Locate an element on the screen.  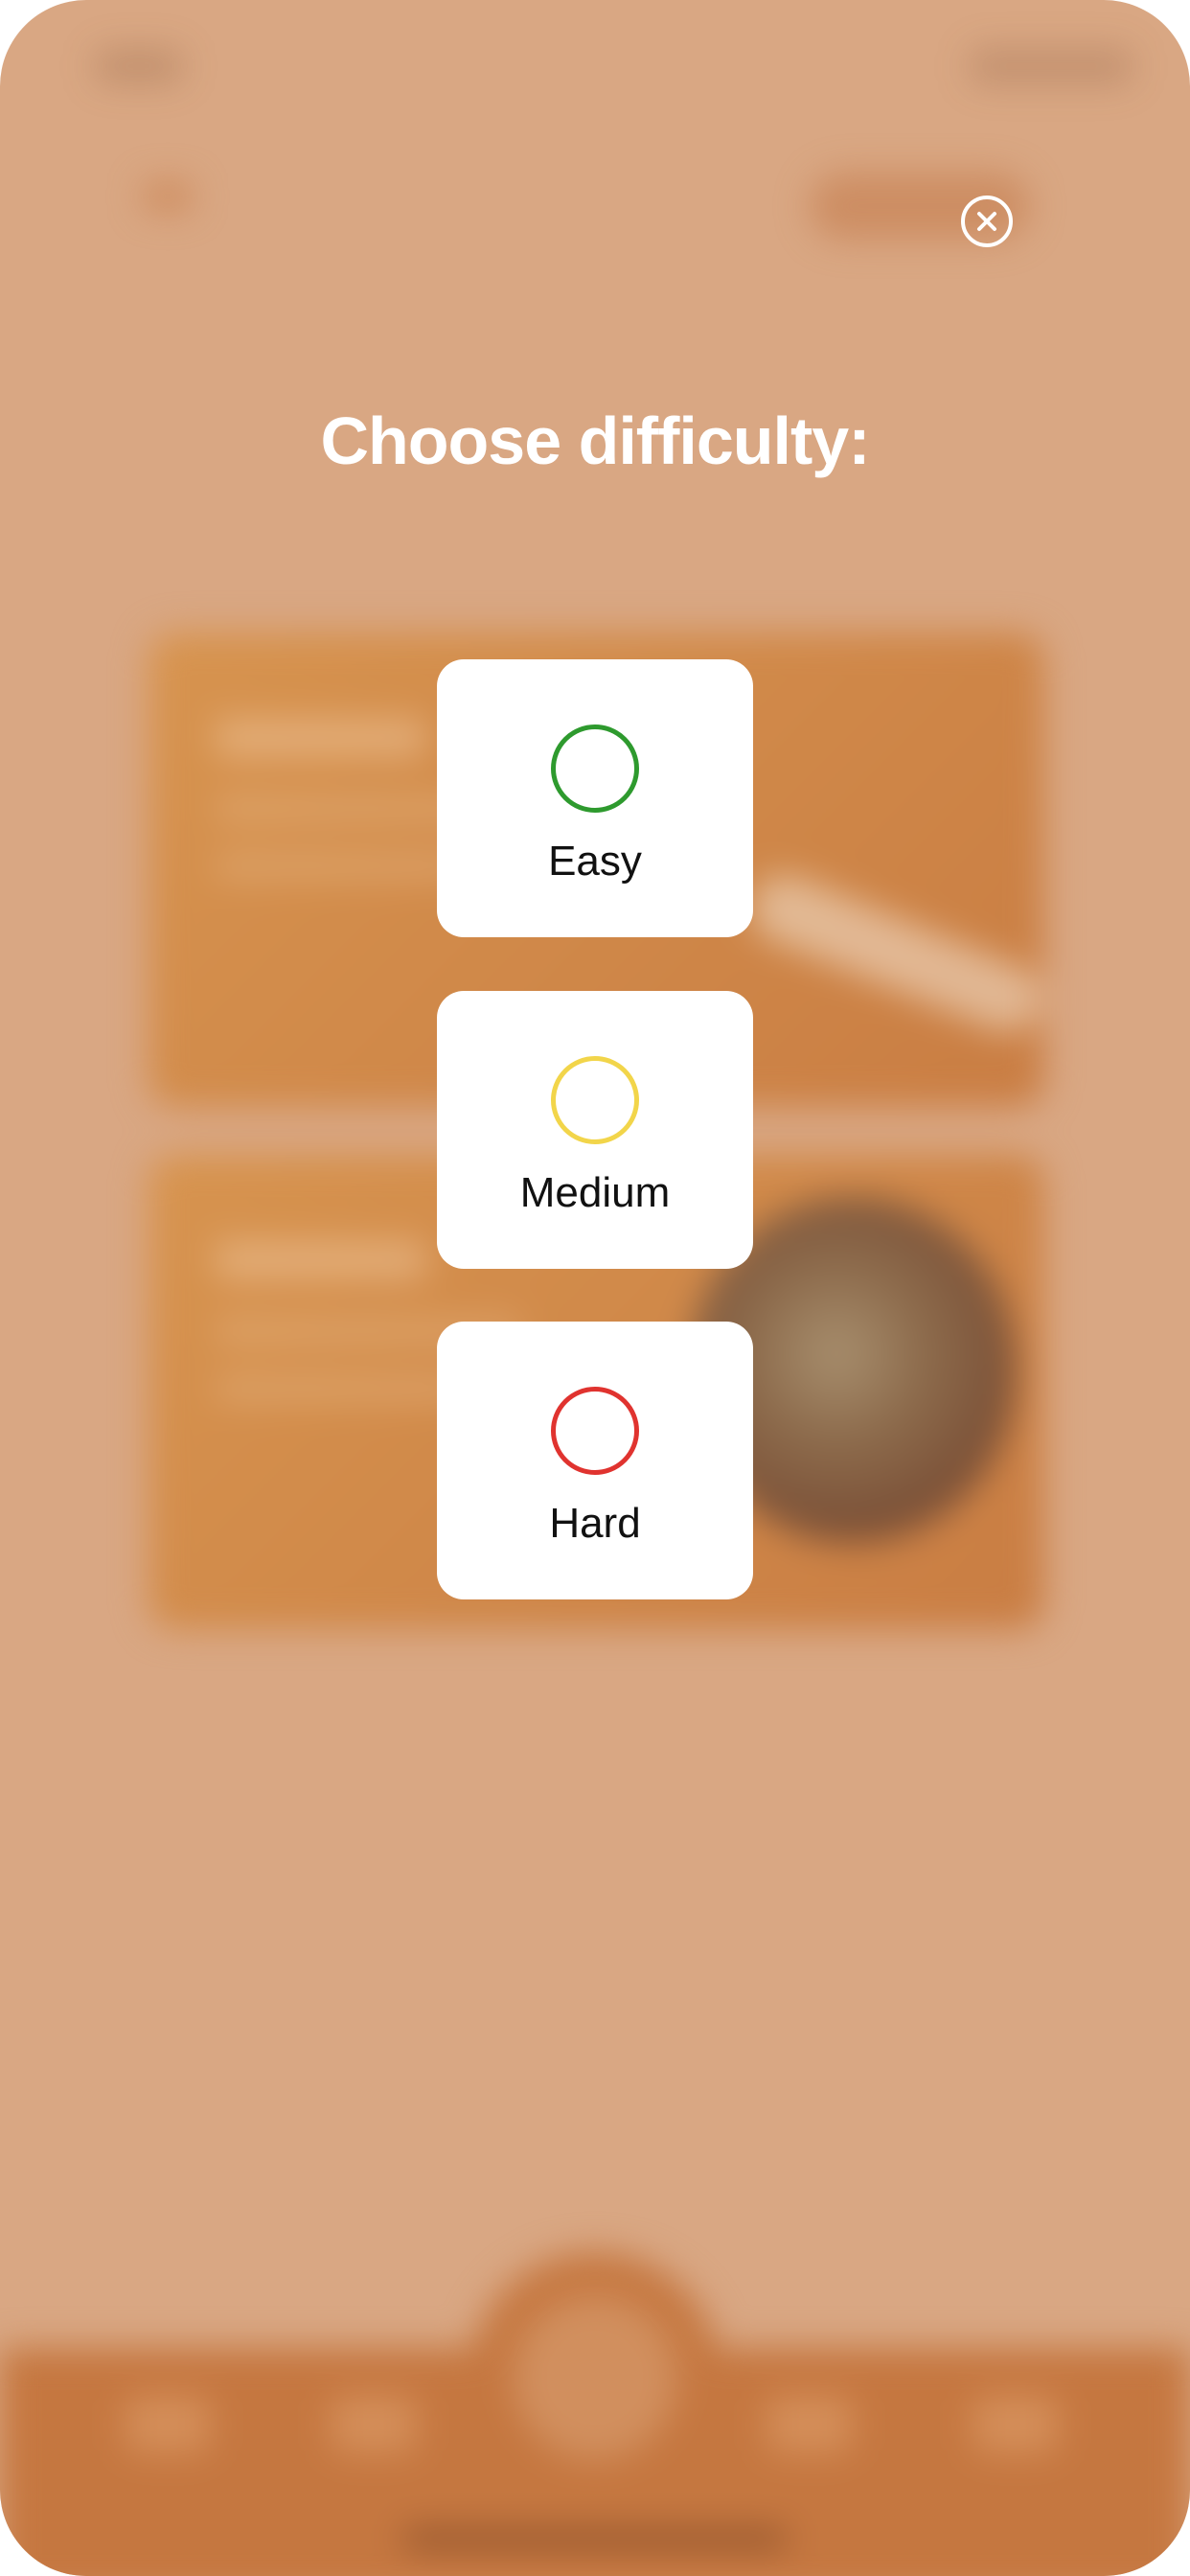
menu-icon is located at coordinates (168, 196).